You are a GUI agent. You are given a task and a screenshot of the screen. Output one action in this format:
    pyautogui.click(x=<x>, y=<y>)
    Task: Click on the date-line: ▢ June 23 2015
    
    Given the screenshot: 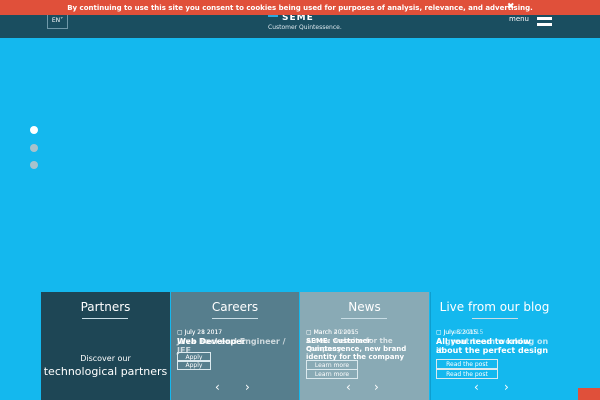 What is the action you would take?
    pyautogui.click(x=459, y=332)
    